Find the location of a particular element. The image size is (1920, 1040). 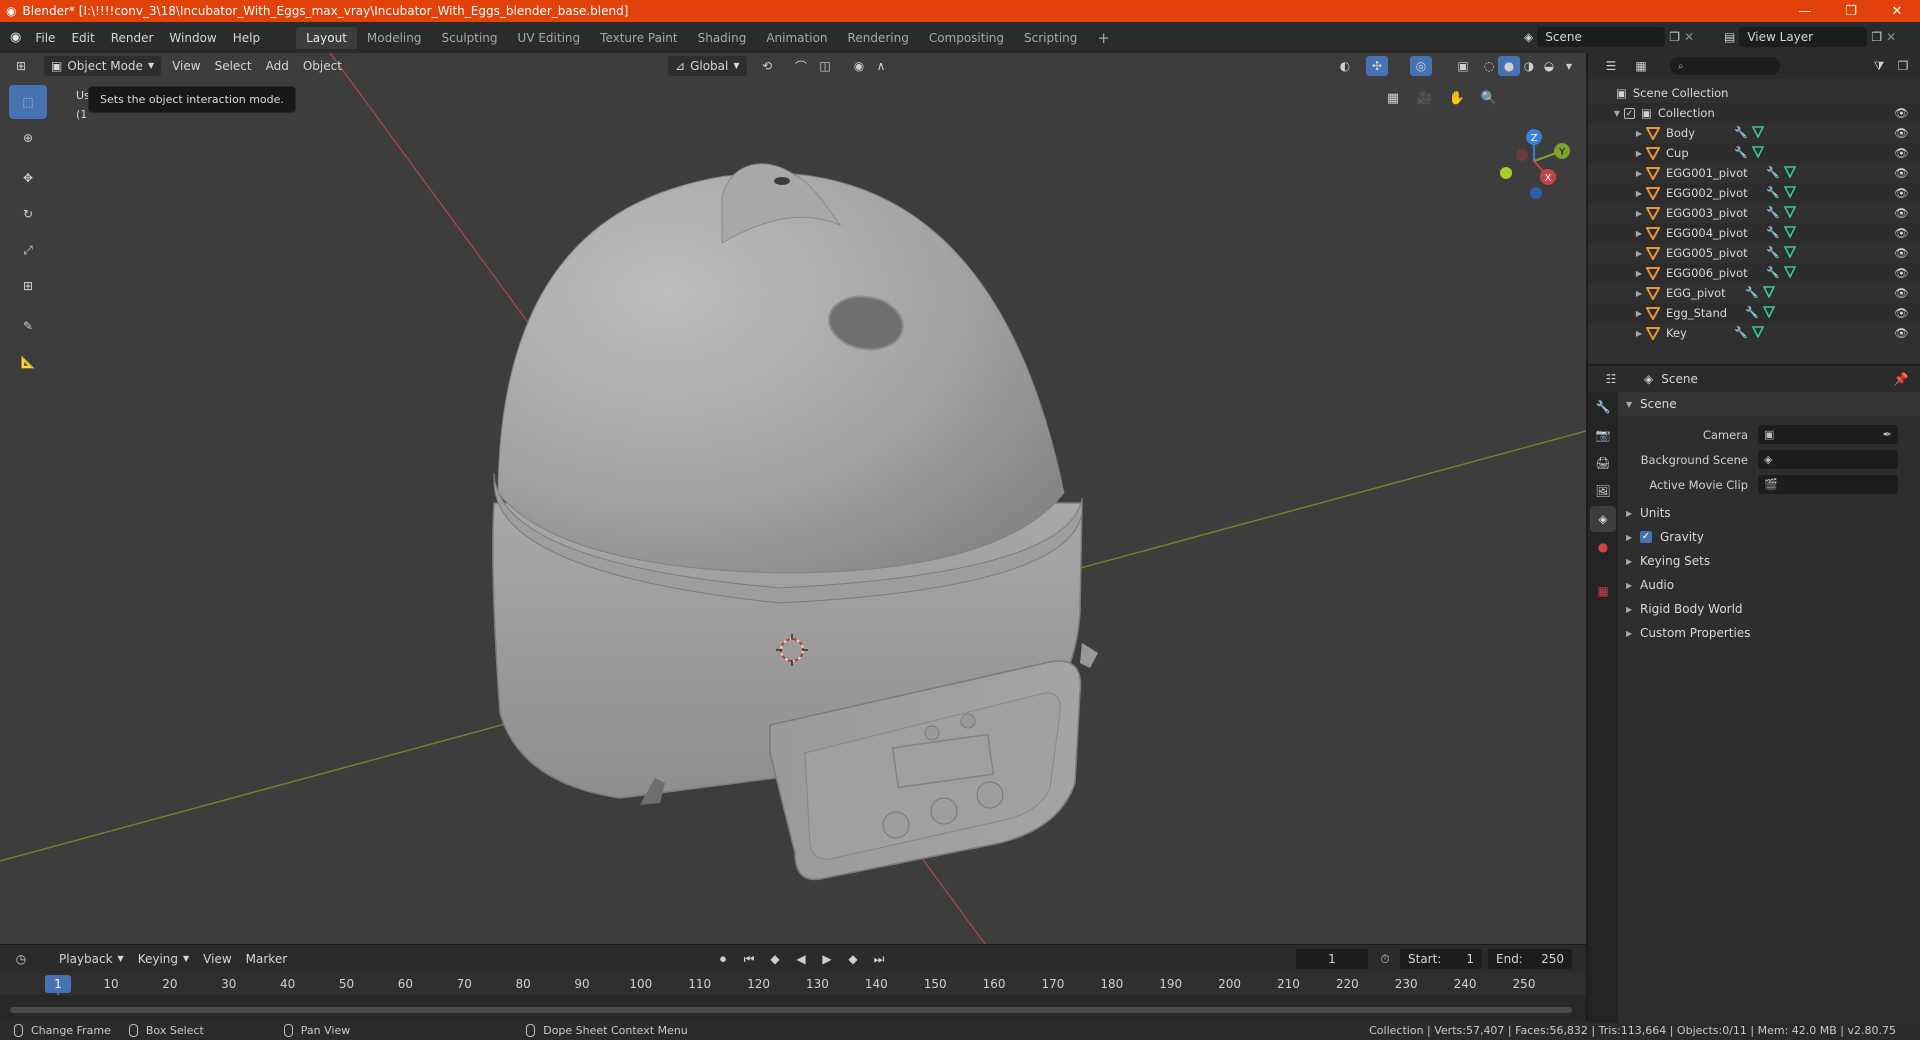

menu-edit: Edit is located at coordinates (82, 38).